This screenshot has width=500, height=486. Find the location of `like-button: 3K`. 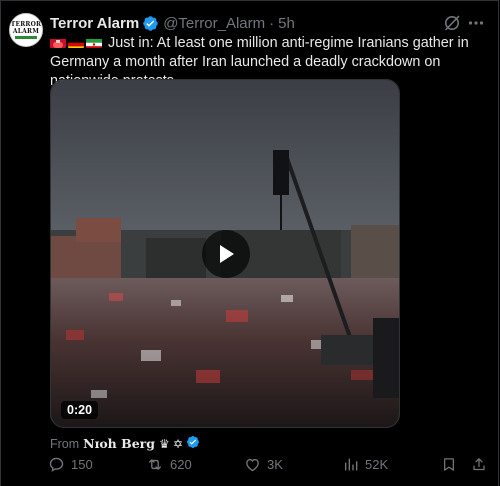

like-button: 3K is located at coordinates (263, 464).